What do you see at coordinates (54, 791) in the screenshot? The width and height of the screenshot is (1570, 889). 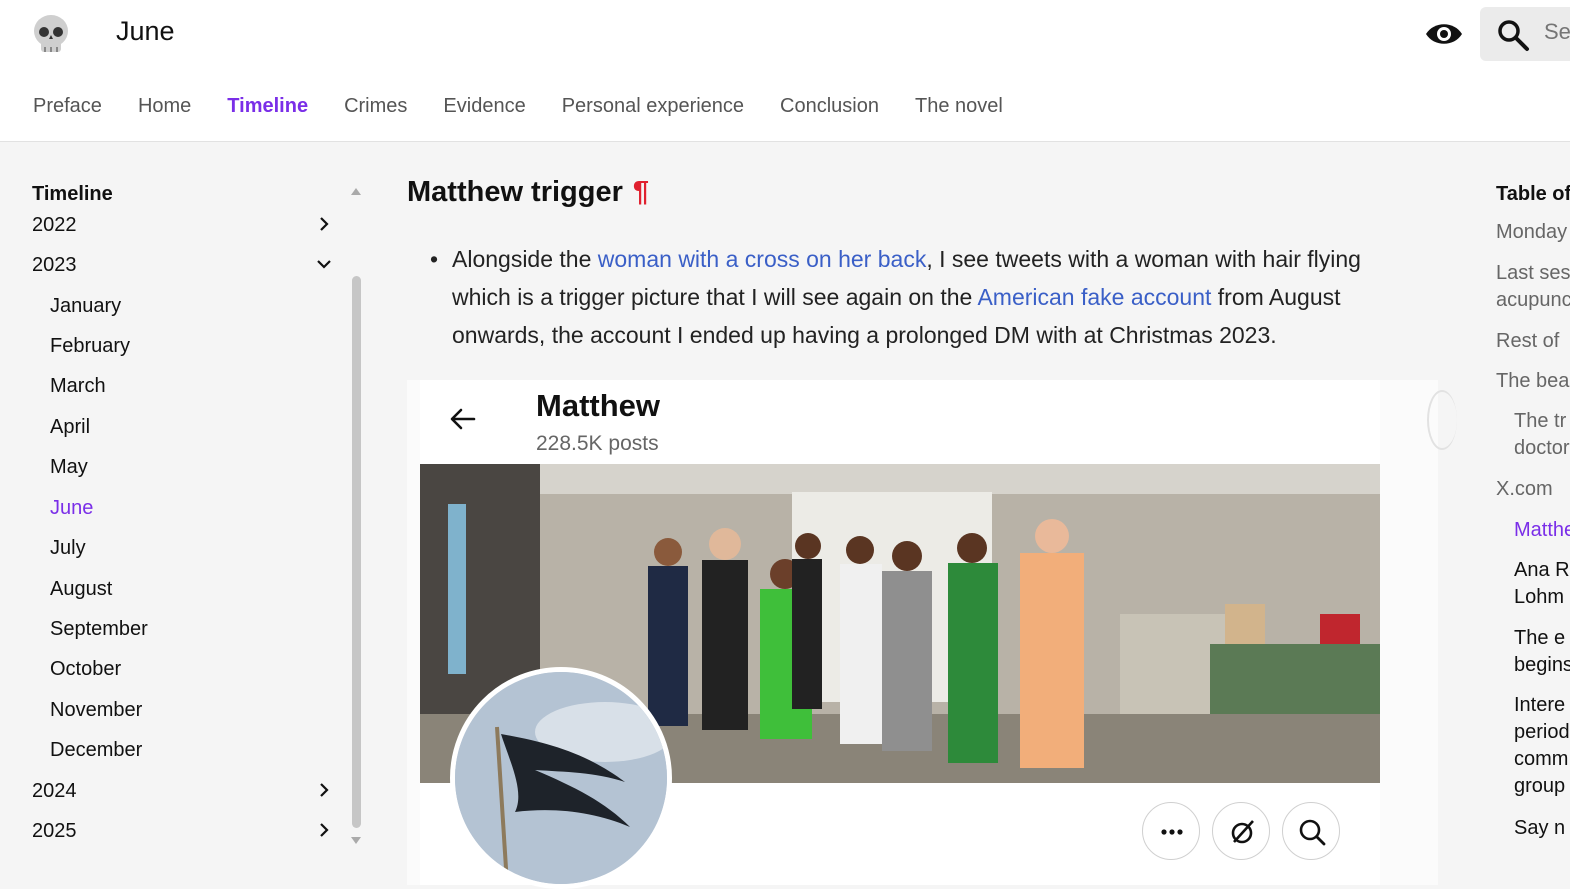 I see `sidebar-year-label: 2024` at bounding box center [54, 791].